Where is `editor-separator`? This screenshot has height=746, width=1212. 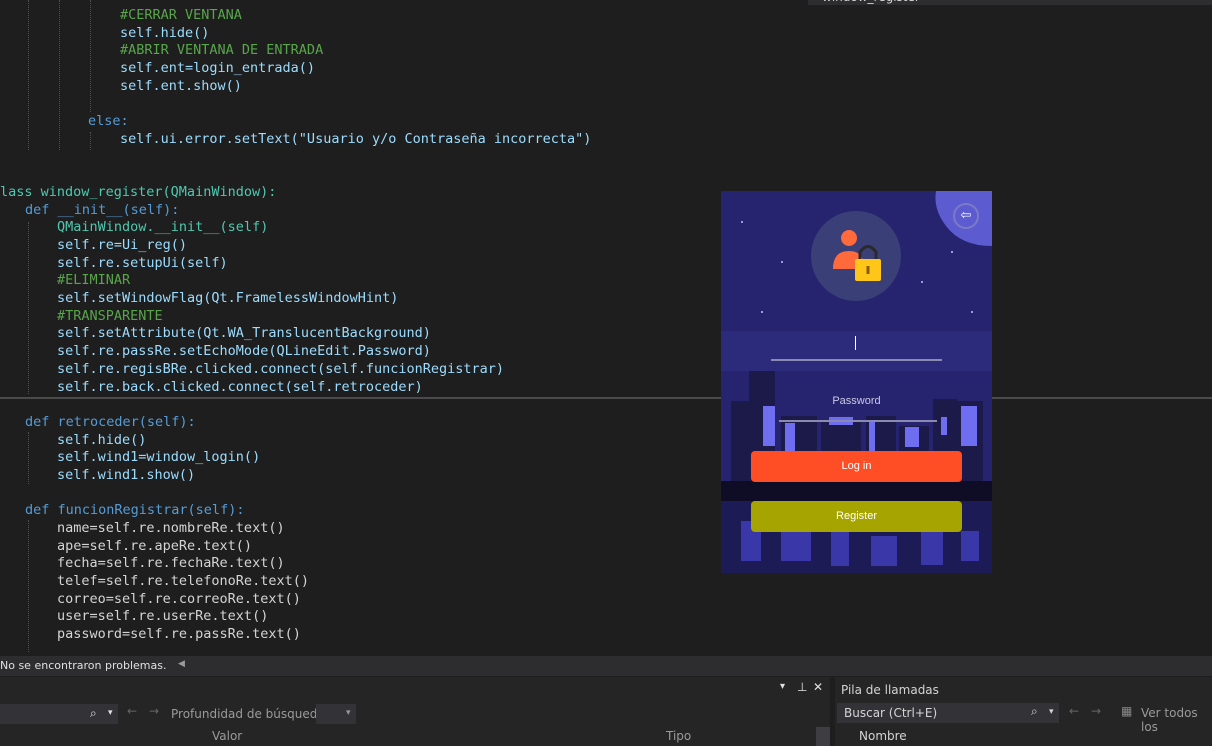
editor-separator is located at coordinates (606, 398).